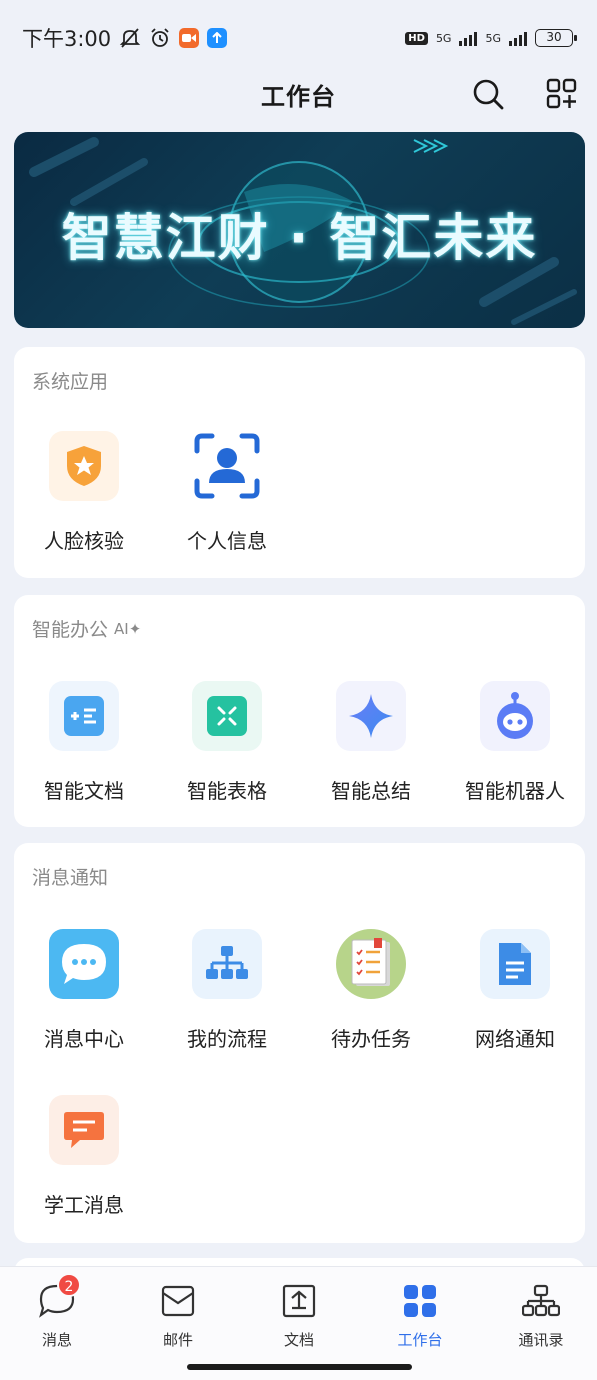  I want to click on face-scan-icon, so click(227, 466).